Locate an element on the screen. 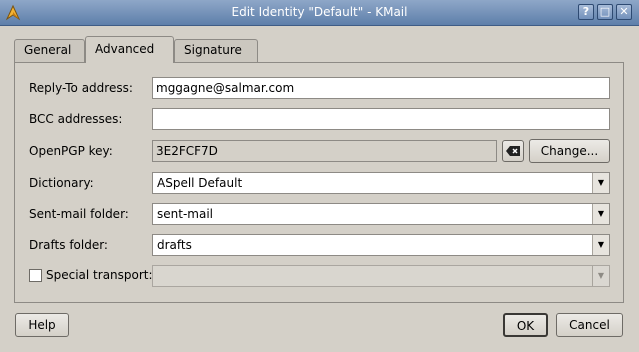 This screenshot has width=639, height=352. sent-mail-folder-select: sent-mail ▼ is located at coordinates (381, 214).